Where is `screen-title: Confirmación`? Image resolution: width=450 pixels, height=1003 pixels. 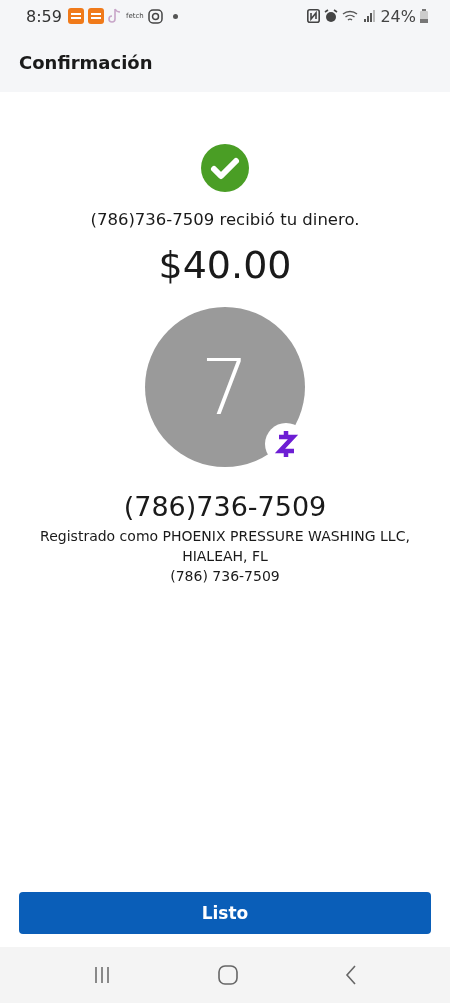
screen-title: Confirmación is located at coordinates (86, 62).